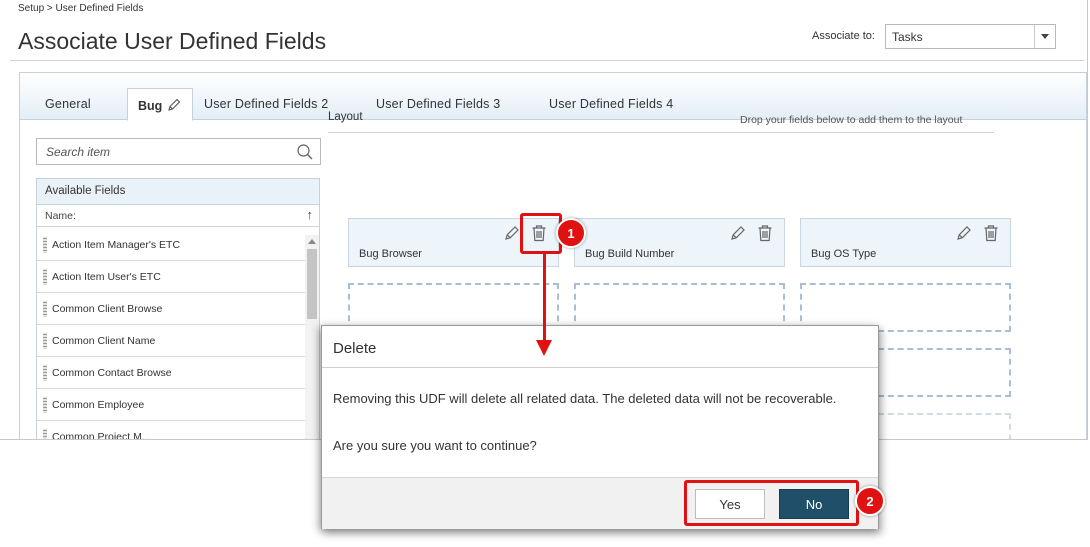  What do you see at coordinates (1044, 36) in the screenshot?
I see `chevron-down-icon` at bounding box center [1044, 36].